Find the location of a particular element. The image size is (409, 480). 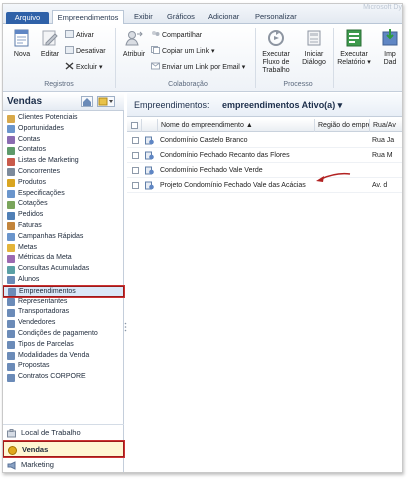

nav-item: Modalidades da Venda is located at coordinates (63, 356).